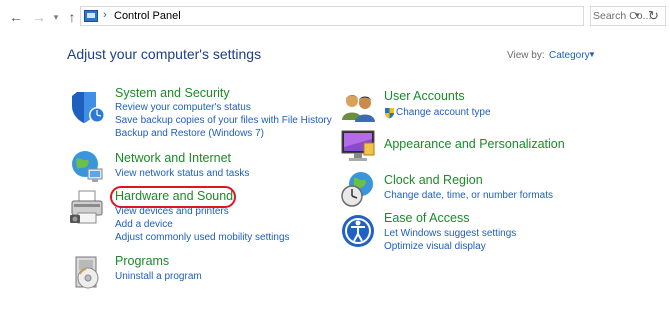 Image resolution: width=670 pixels, height=335 pixels. I want to click on back-arrow-icon: ←, so click(16, 17).